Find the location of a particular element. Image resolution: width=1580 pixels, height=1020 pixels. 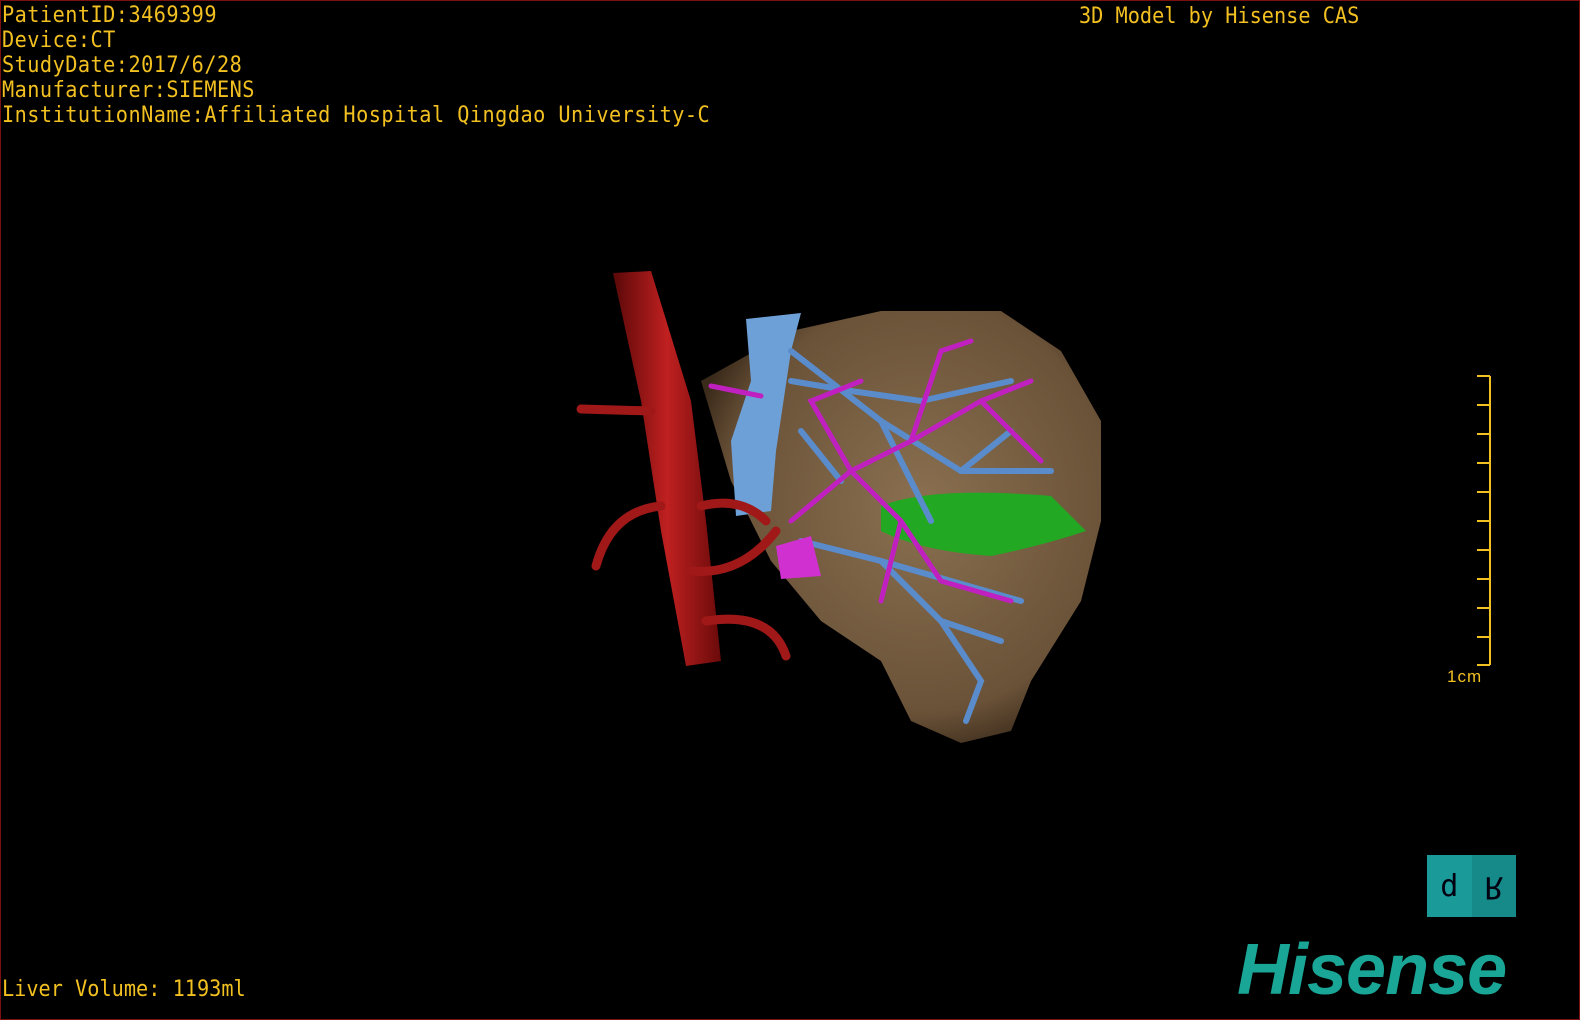

scale-bar is located at coordinates (1484, 520).